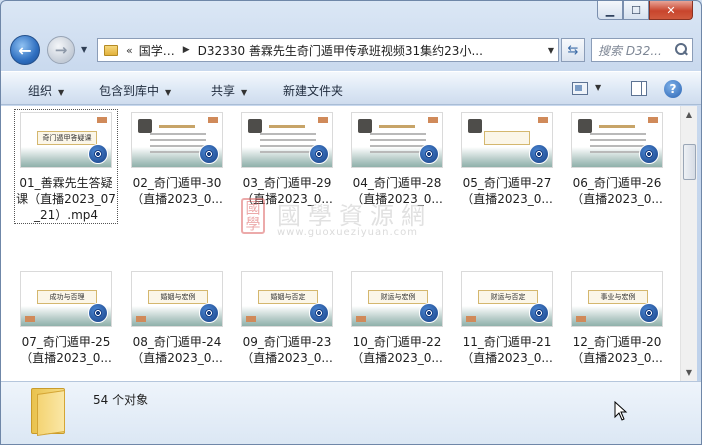  I want to click on refresh-button: ⇆, so click(573, 50).